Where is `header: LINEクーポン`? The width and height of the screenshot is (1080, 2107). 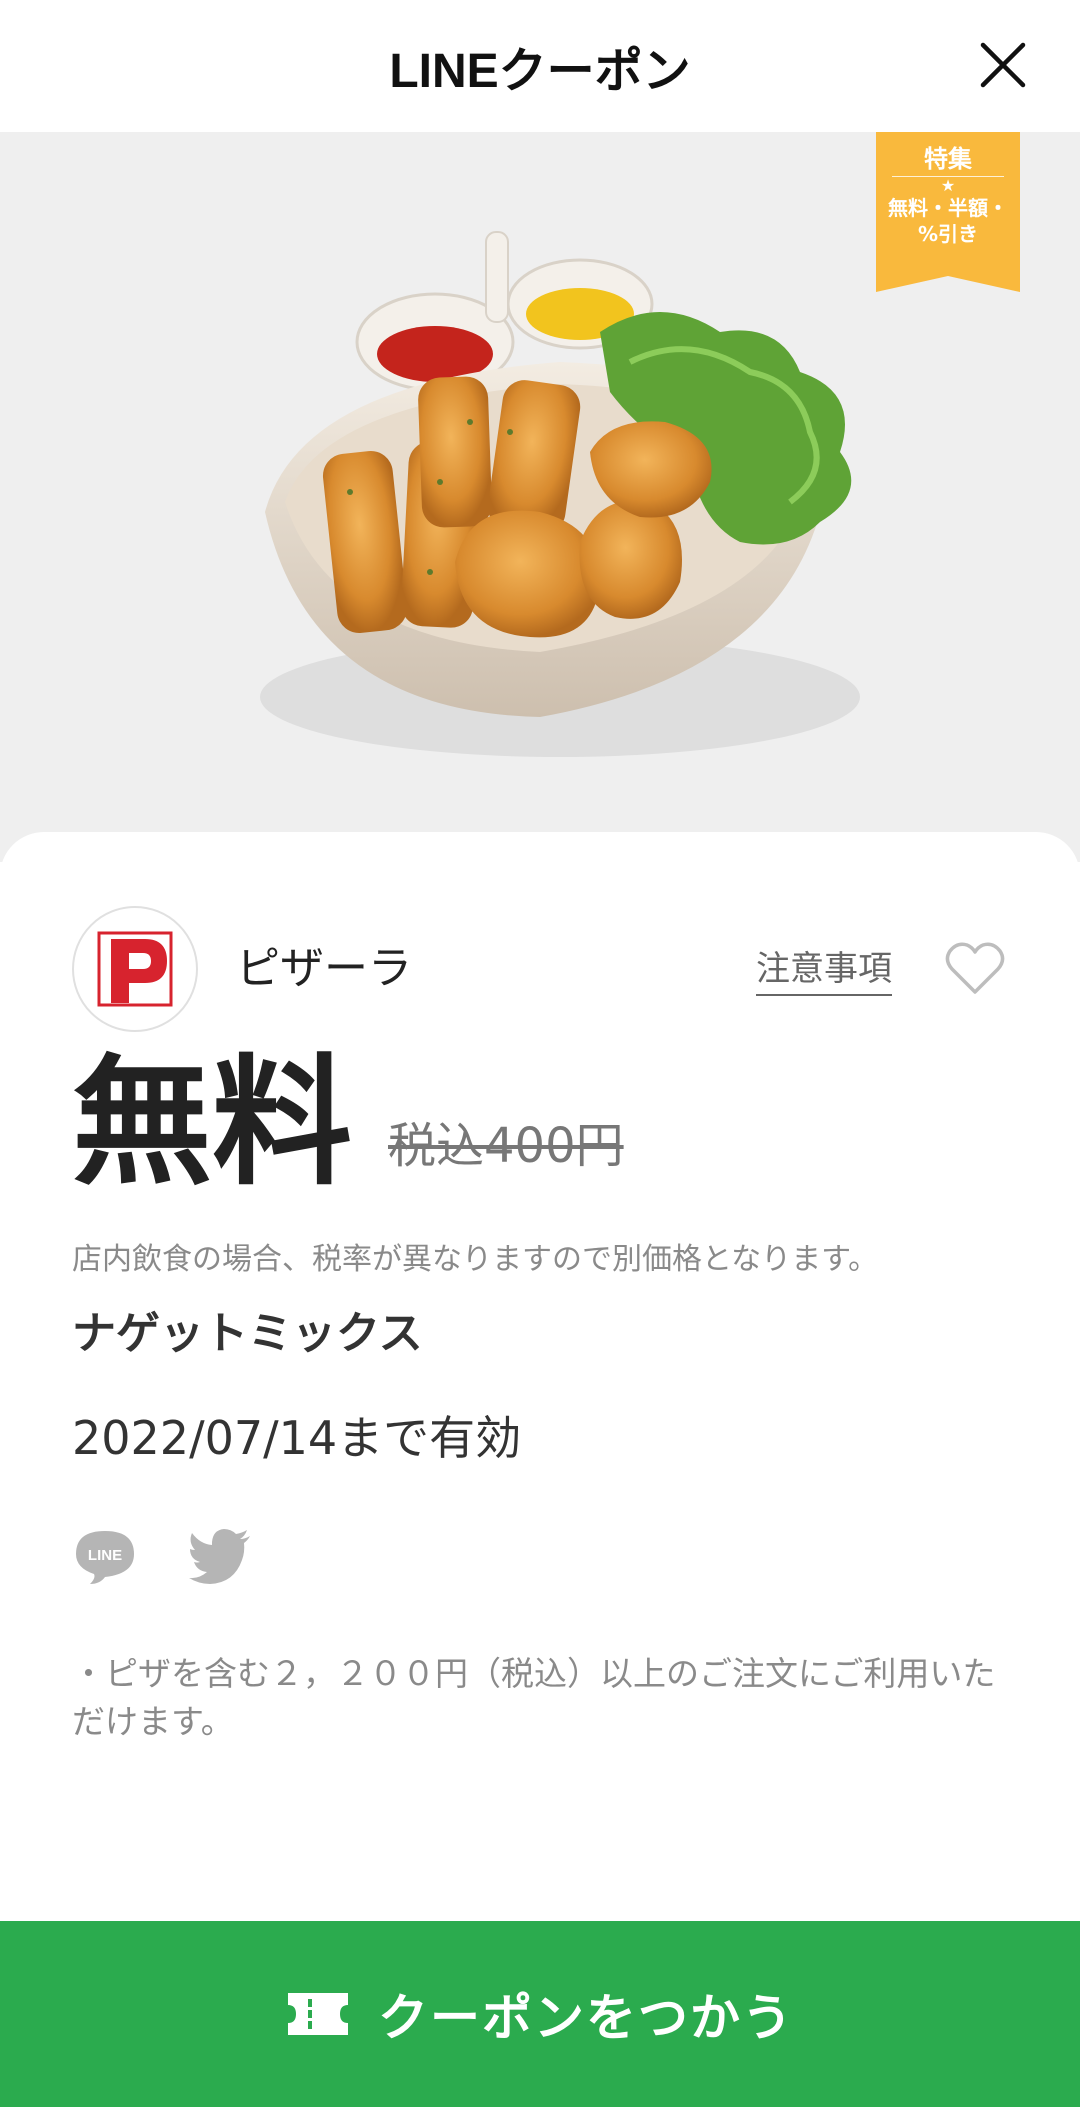 header: LINEクーポン is located at coordinates (540, 66).